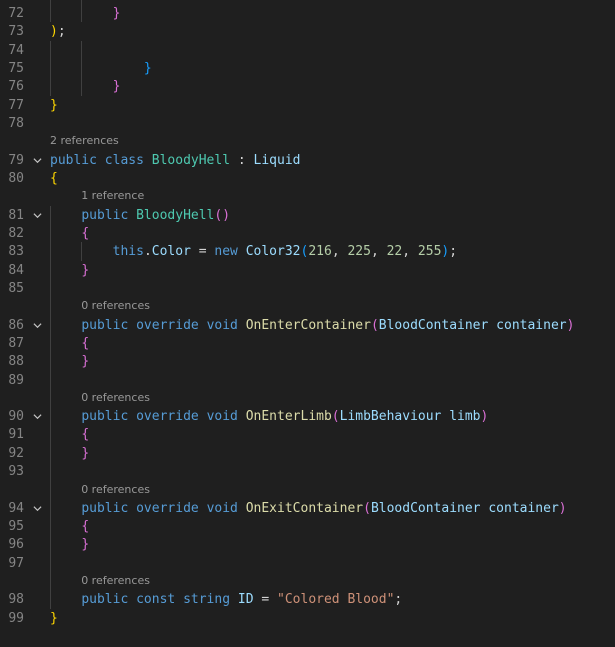  What do you see at coordinates (307, 160) in the screenshot?
I see `code-line: 79 public class BloodyHell : Liquid` at bounding box center [307, 160].